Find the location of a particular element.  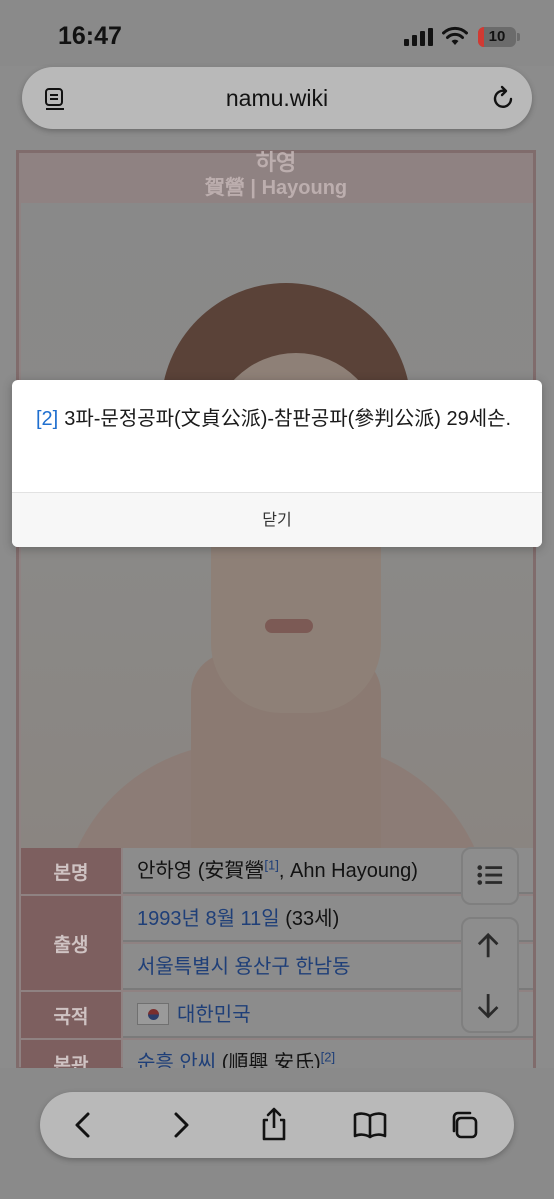

toc-icon is located at coordinates (490, 875).